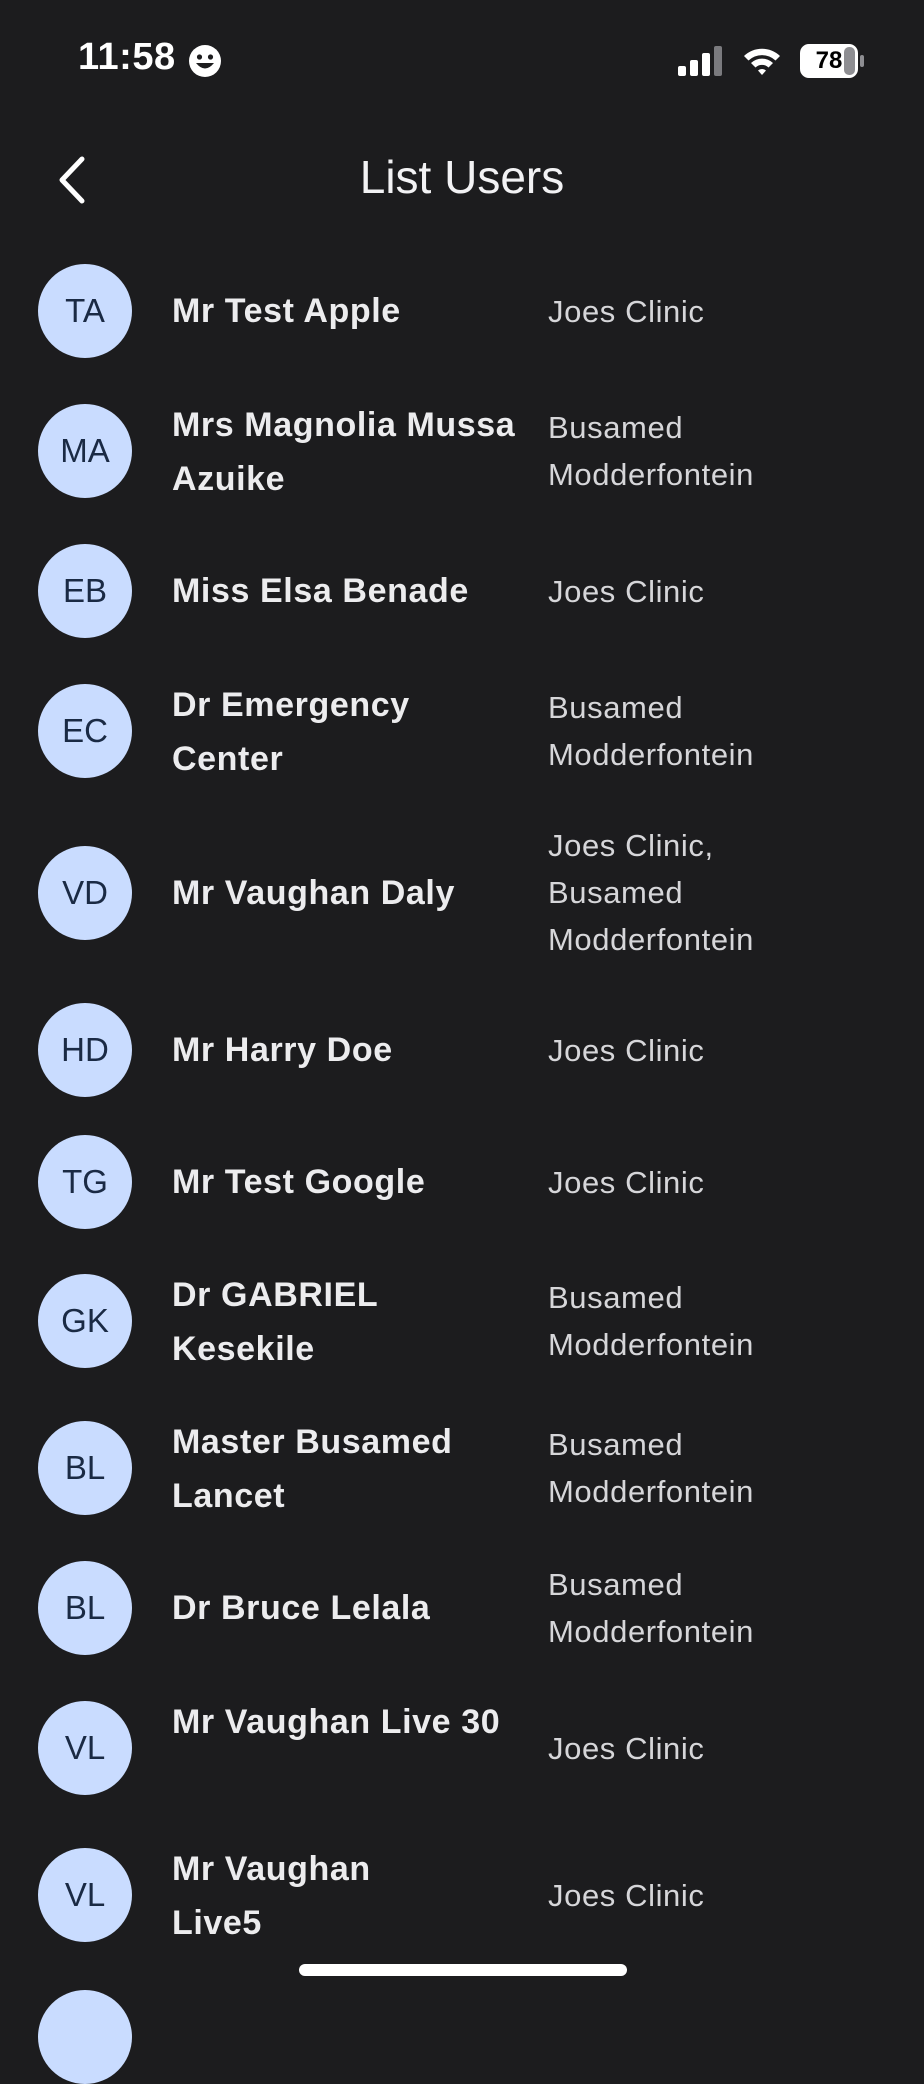  What do you see at coordinates (462, 1050) in the screenshot?
I see `user-row: HD Mr Harry Doe Joes Clinic` at bounding box center [462, 1050].